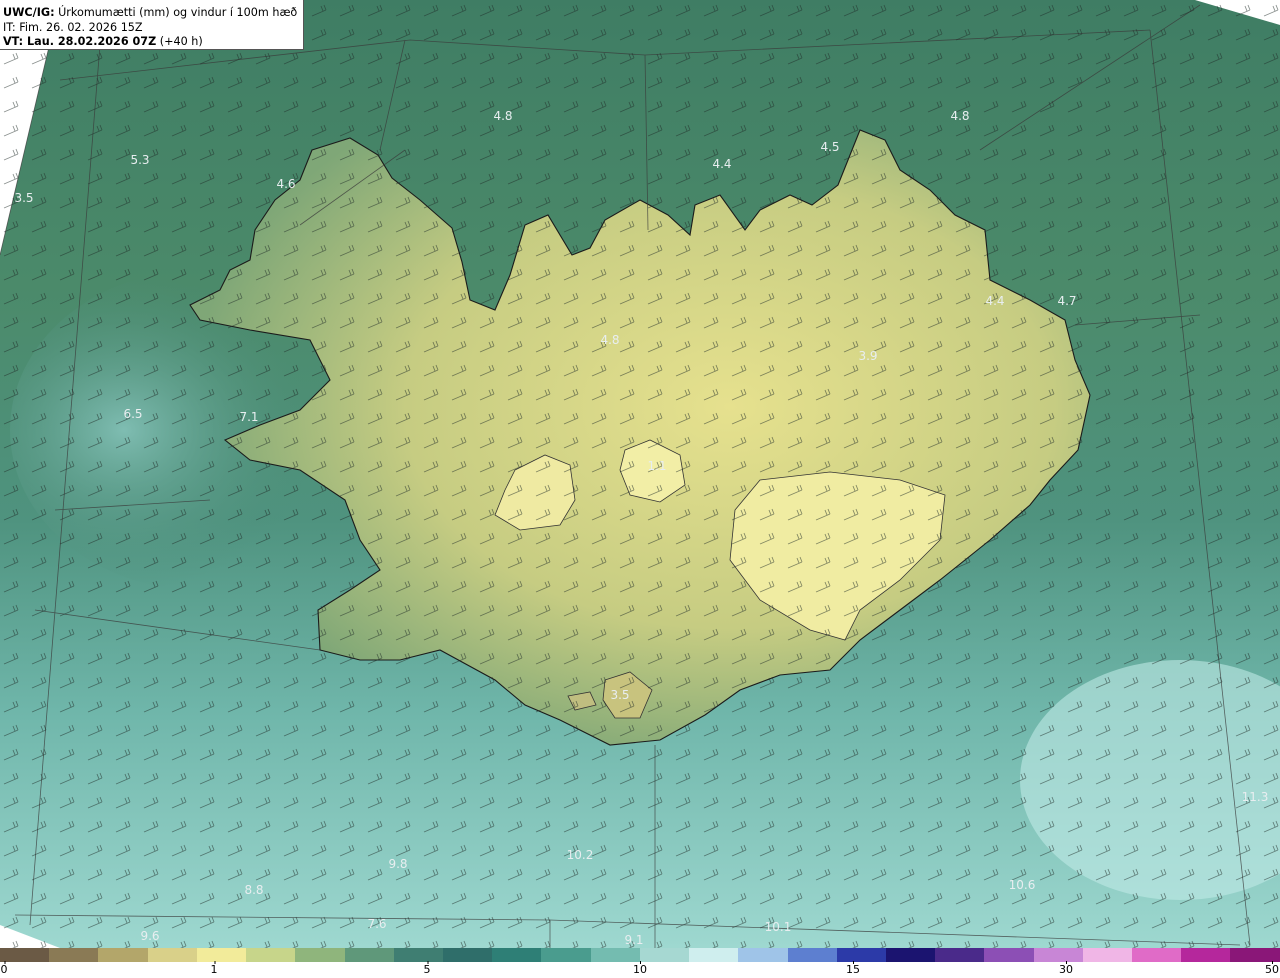  I want to click on map-title: Úrkomumætti (mm) og vindur í 100m hæð, so click(178, 12).